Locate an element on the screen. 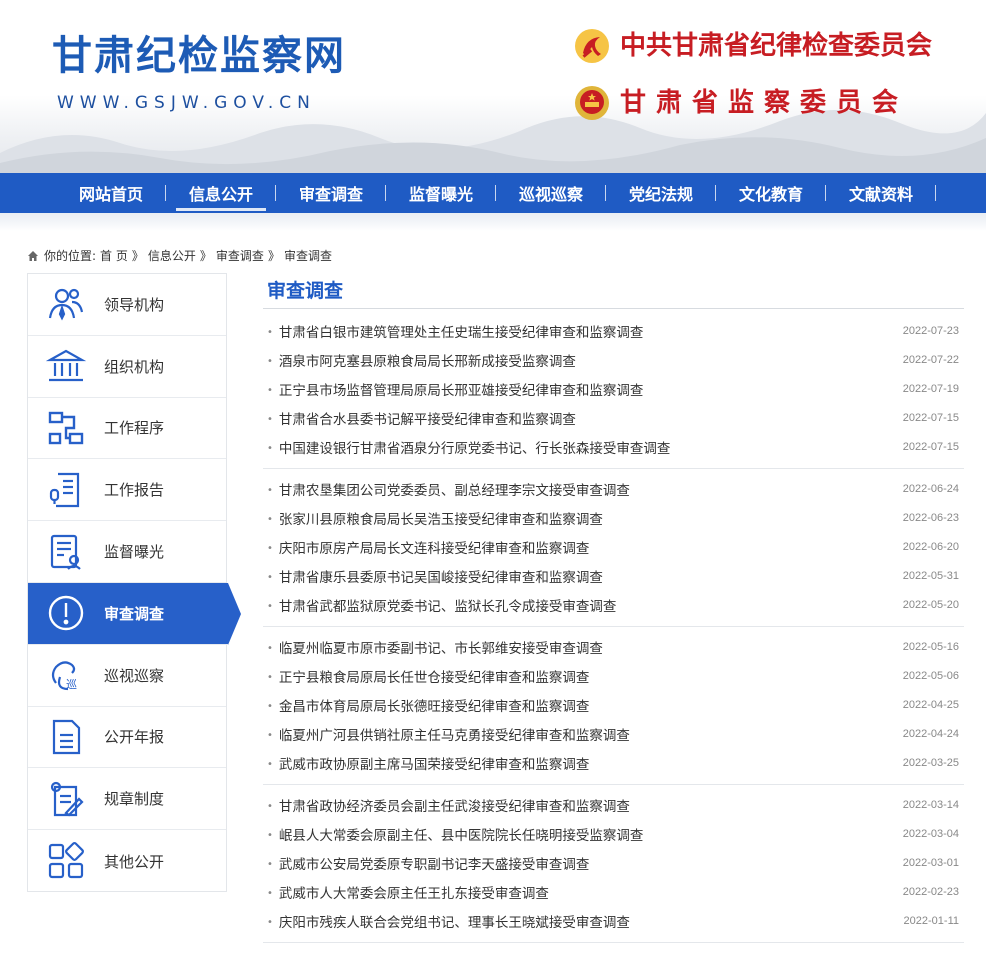 The image size is (986, 962). breadcrumb-link-review-investigation: 审查调查 is located at coordinates (240, 255).